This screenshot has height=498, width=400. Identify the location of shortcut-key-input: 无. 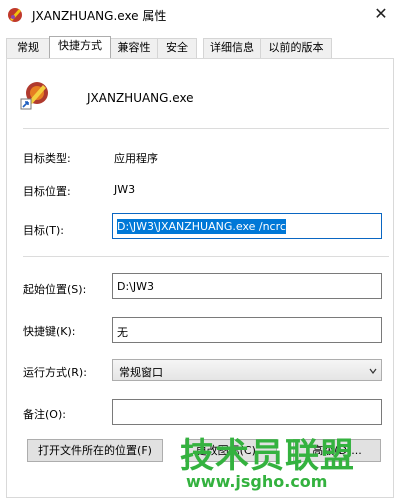
(247, 330).